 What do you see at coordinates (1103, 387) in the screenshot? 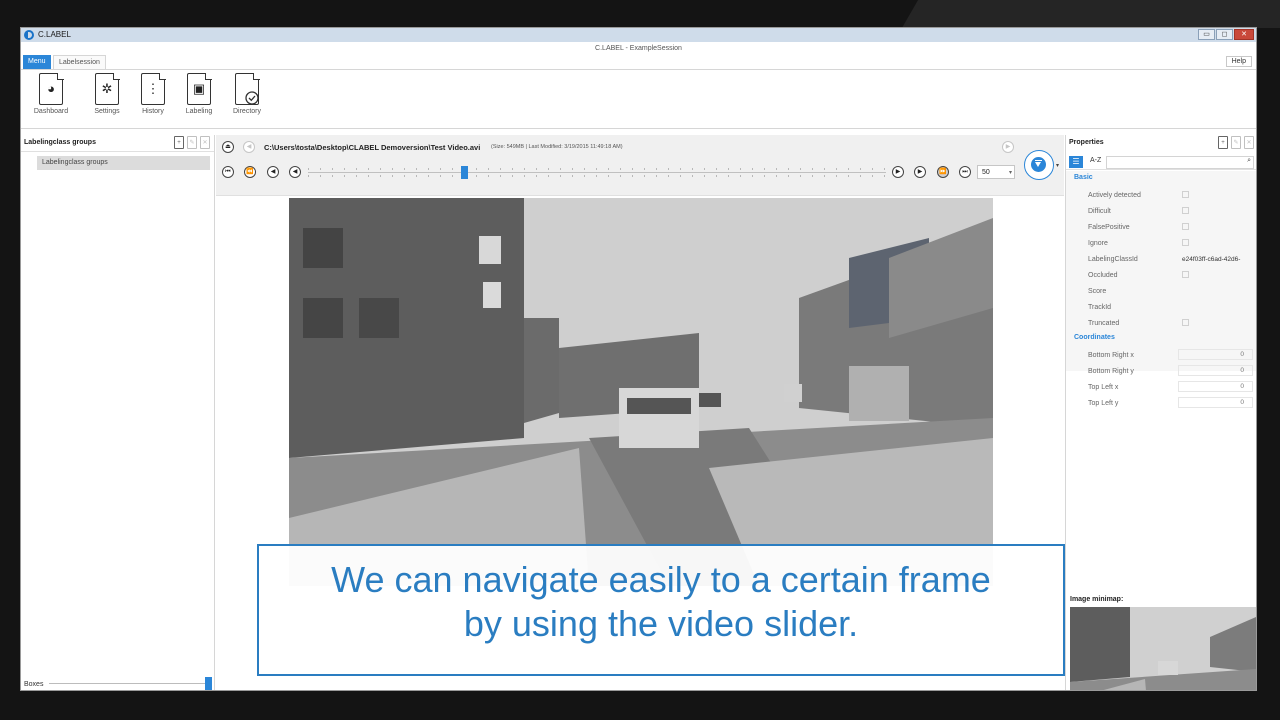
I see `coordinate-key: Top Left x` at bounding box center [1103, 387].